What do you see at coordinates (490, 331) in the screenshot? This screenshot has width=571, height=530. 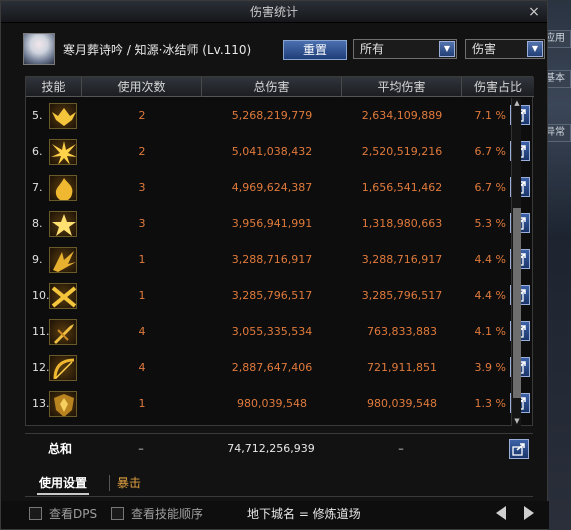 I see `row-share: 4.1 %` at bounding box center [490, 331].